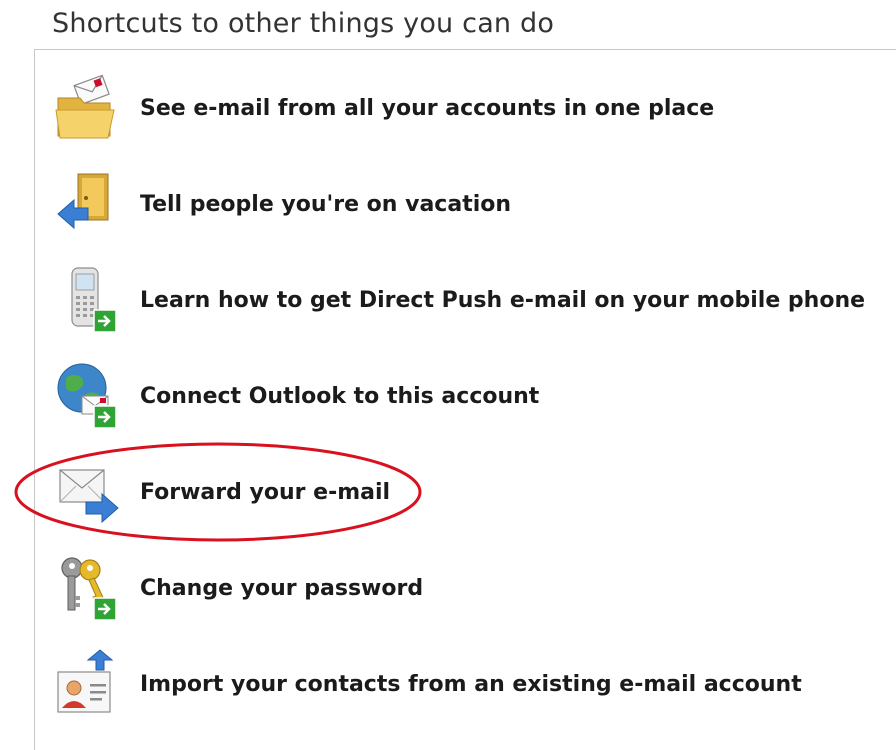 The image size is (896, 750). What do you see at coordinates (89, 589) in the screenshot?
I see `keys-icon` at bounding box center [89, 589].